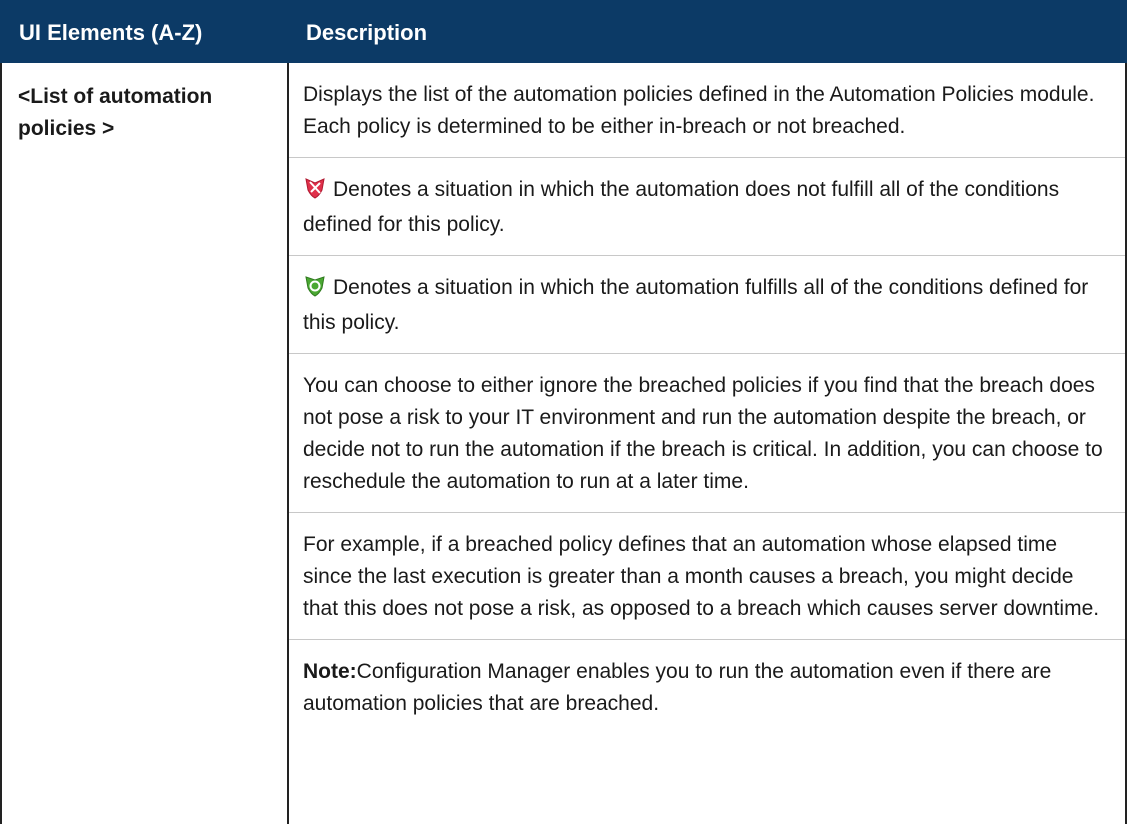  What do you see at coordinates (315, 193) in the screenshot?
I see `breached-policy-icon` at bounding box center [315, 193].